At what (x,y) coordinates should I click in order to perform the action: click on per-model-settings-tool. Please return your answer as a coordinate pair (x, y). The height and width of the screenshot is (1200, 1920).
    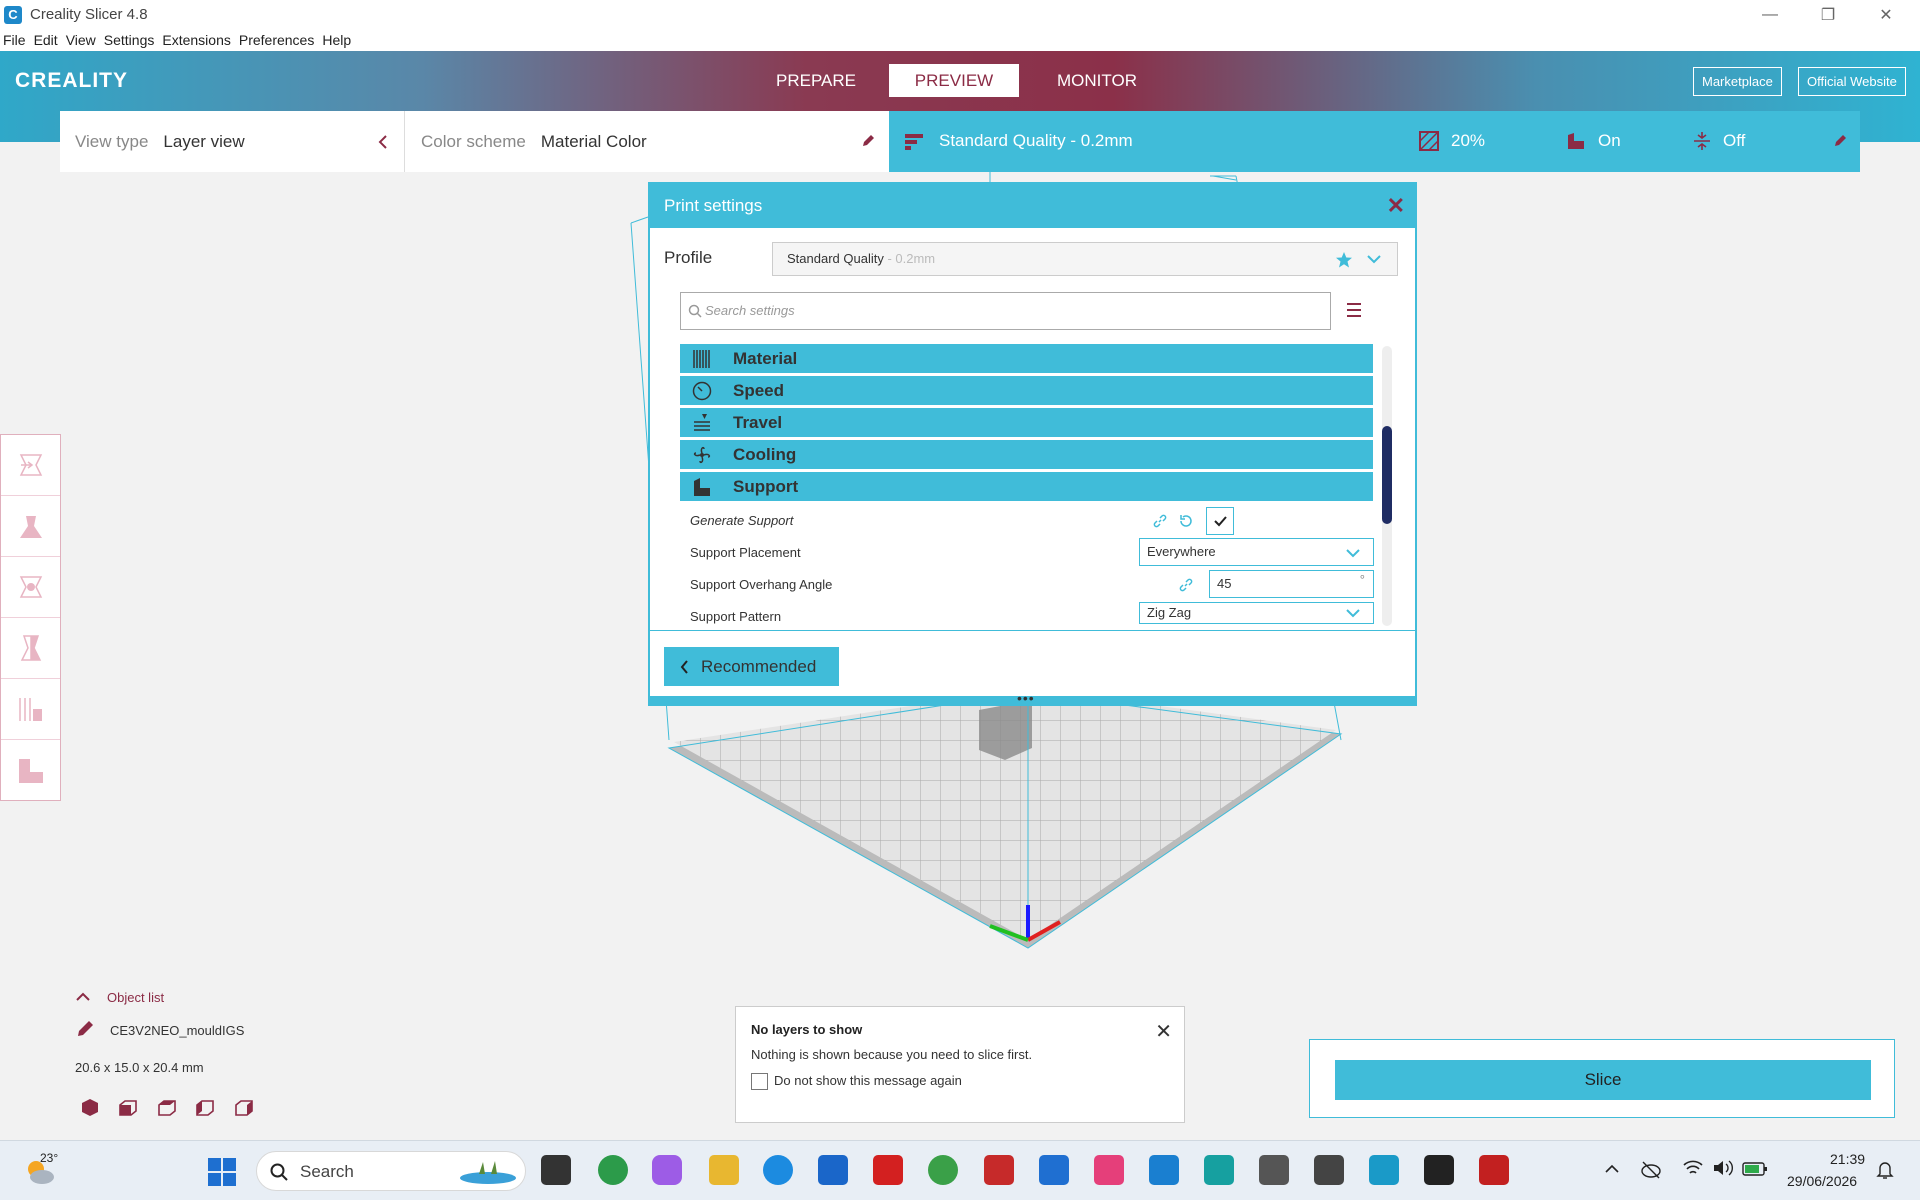
    Looking at the image, I should click on (30, 709).